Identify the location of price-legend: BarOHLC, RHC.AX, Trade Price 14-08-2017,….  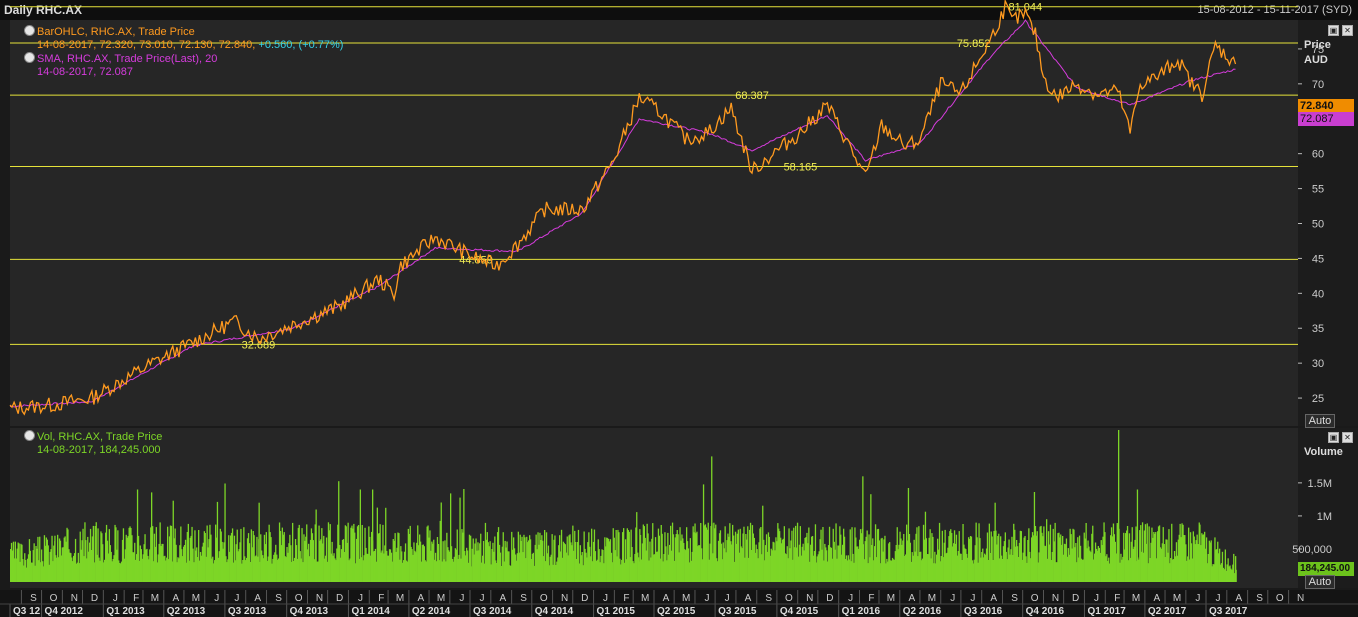
(183, 52).